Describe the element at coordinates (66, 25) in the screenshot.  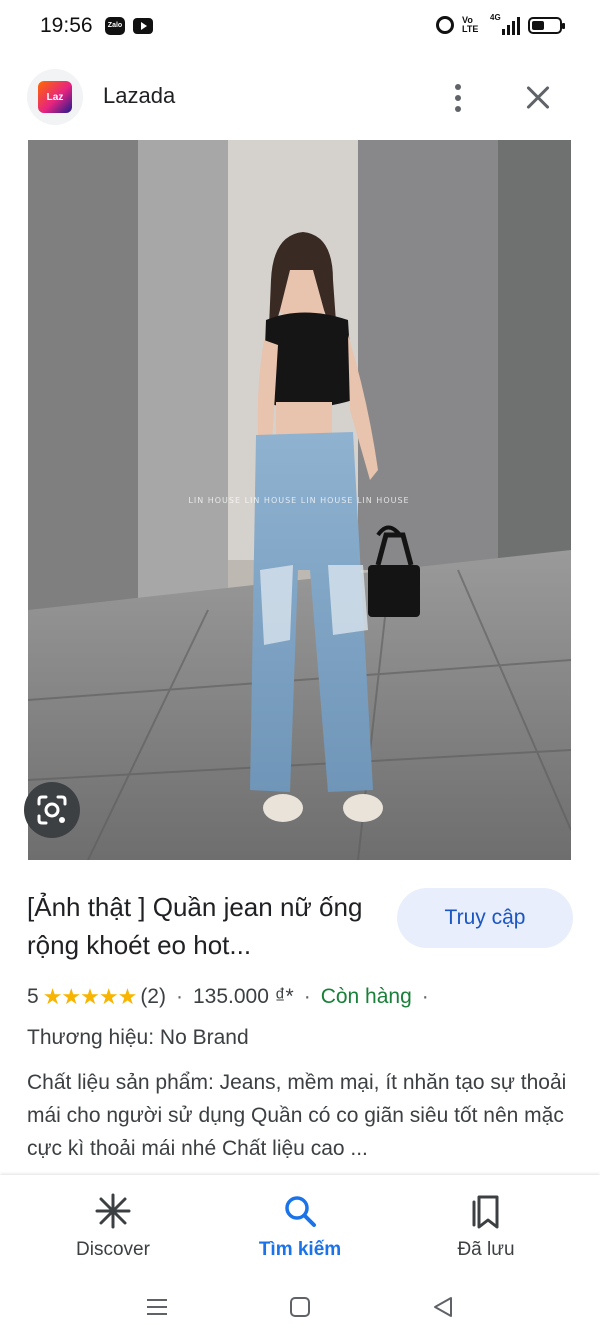
I see `status-time: 19:56` at that location.